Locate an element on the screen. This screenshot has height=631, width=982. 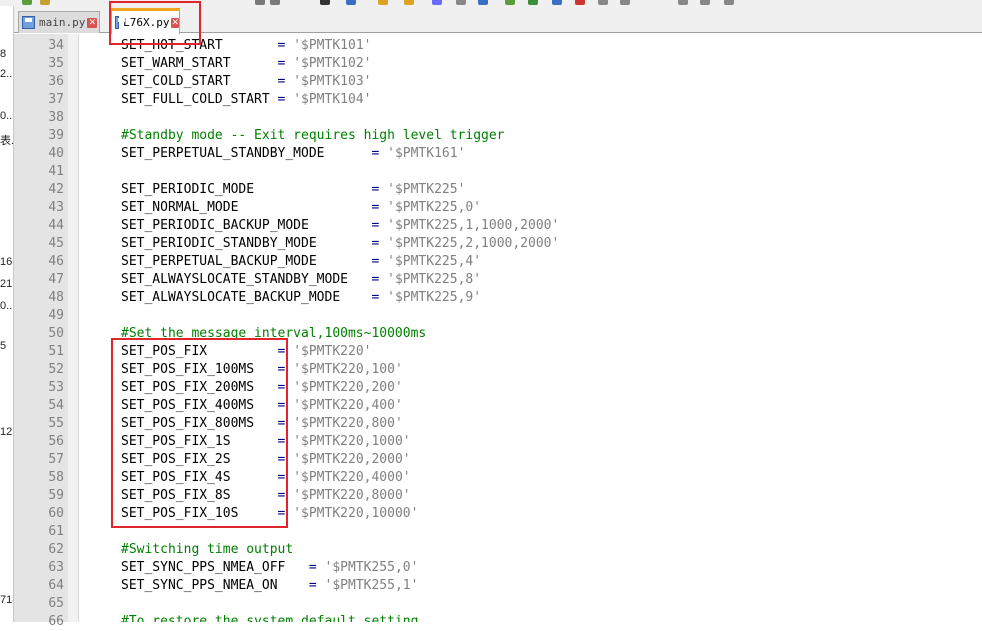
code-line: SET_COLD_START = '$PMTK103' is located at coordinates (246, 82).